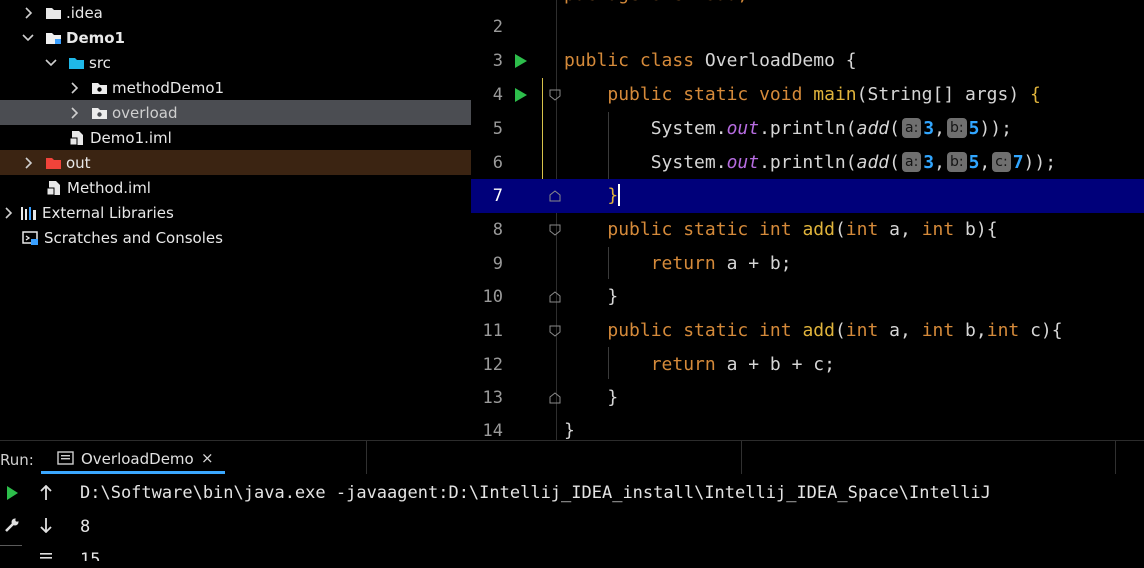 This screenshot has height=568, width=1144. Describe the element at coordinates (802, 229) in the screenshot. I see `code-text: public static int add(int a, int b){` at that location.